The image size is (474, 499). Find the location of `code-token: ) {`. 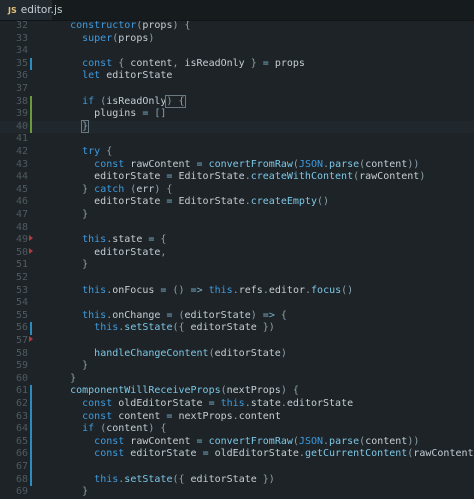

code-token: ) { is located at coordinates (181, 26).